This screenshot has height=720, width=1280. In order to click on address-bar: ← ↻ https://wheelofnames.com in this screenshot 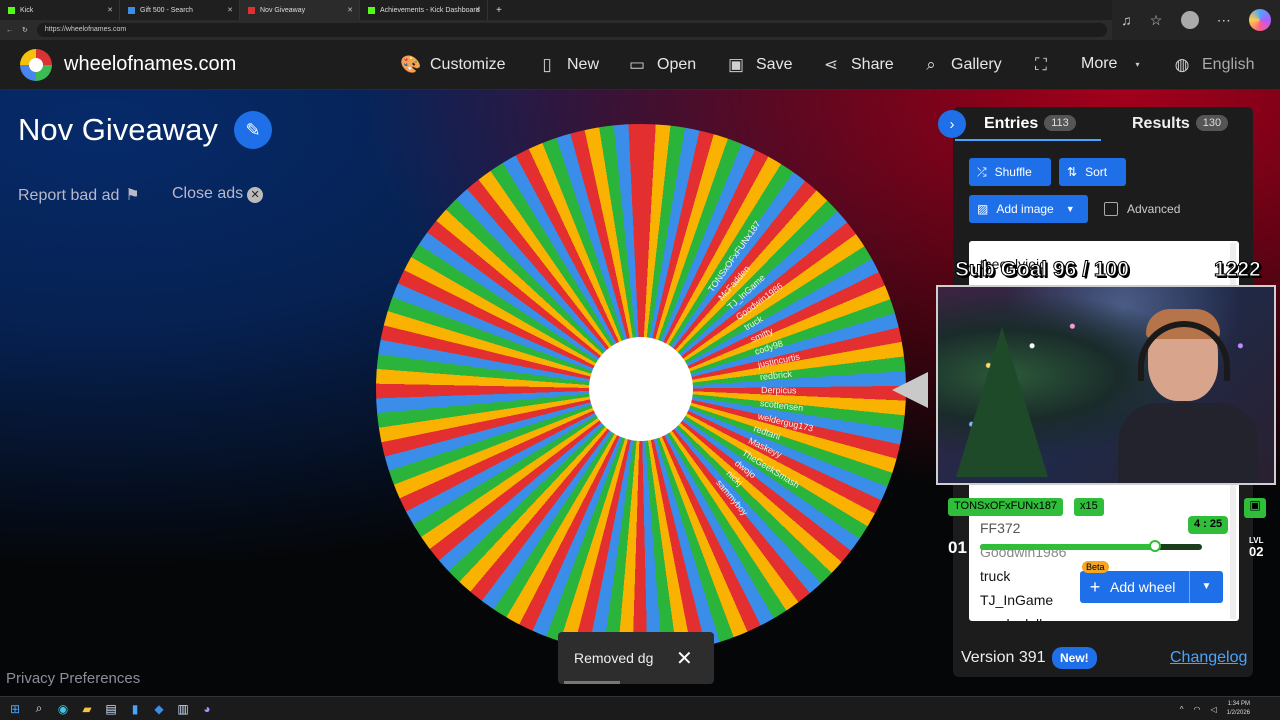, I will do `click(640, 30)`.